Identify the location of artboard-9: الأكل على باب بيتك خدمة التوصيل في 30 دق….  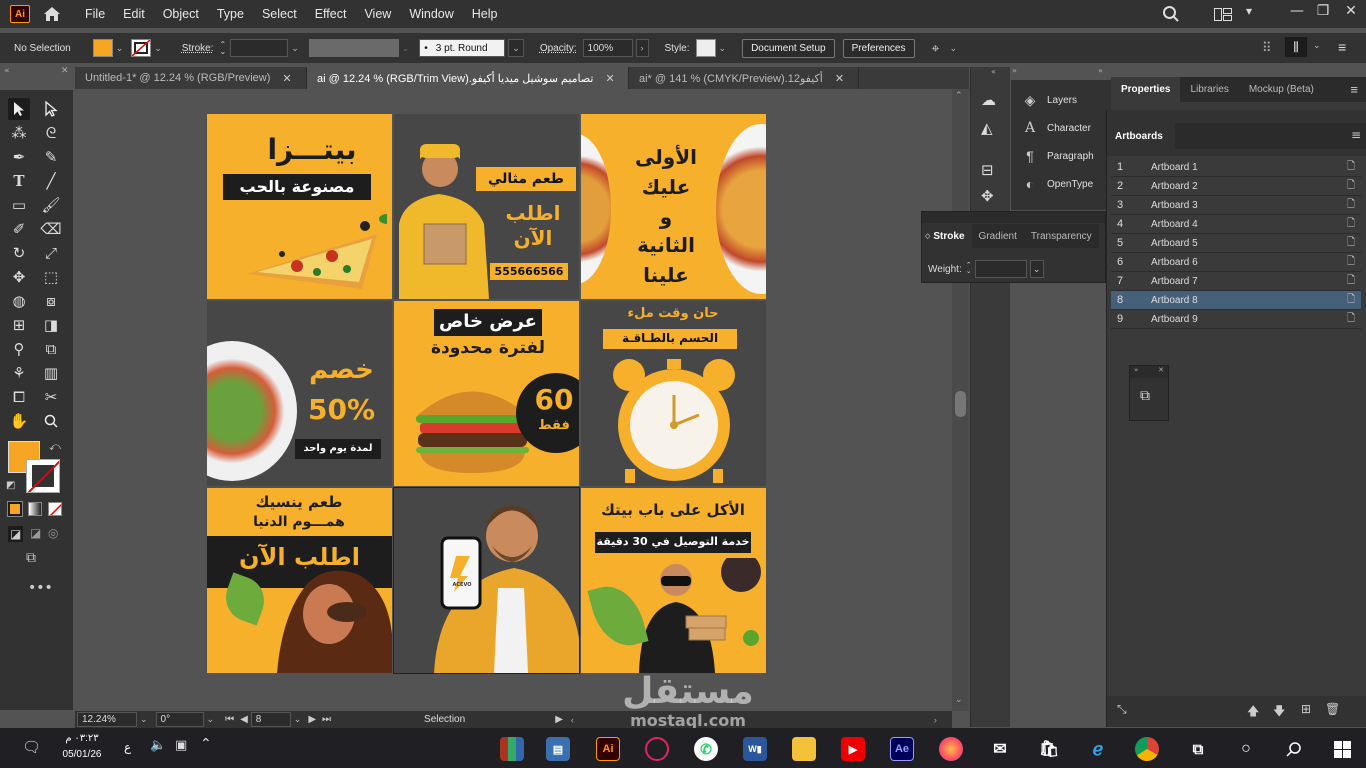
(673, 580).